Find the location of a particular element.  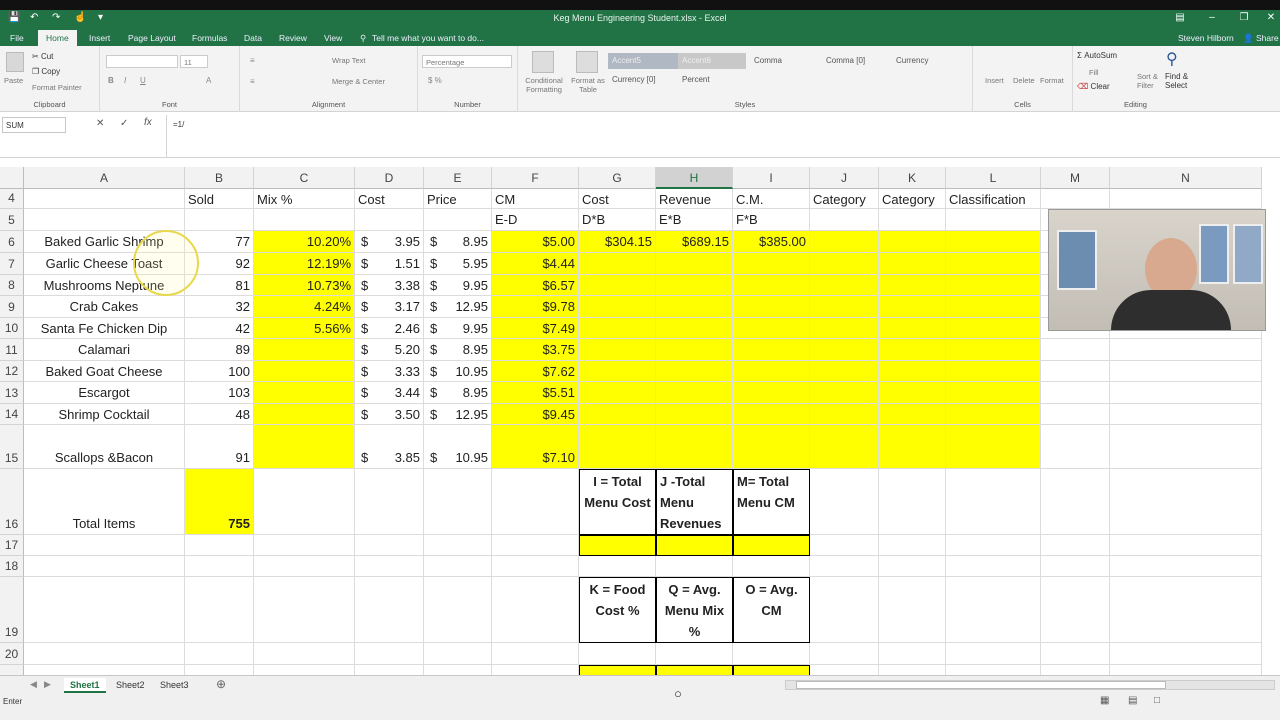

row-header-9: 9 is located at coordinates (12, 307).